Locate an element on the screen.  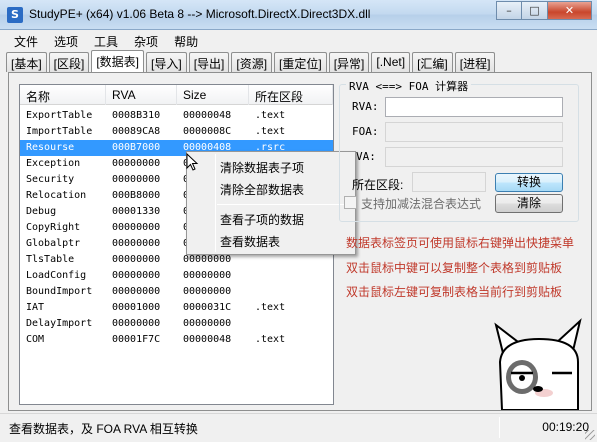
section-label: 所在区段: is located at coordinates (378, 185).